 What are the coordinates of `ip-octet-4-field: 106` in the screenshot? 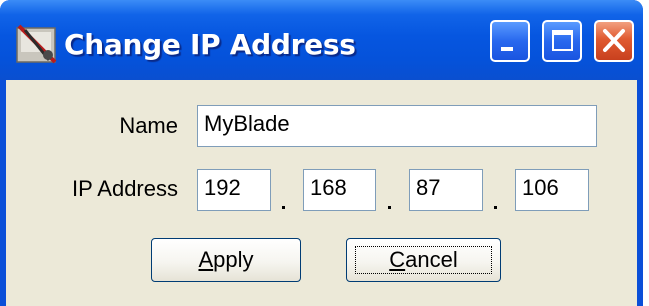 It's located at (552, 190).